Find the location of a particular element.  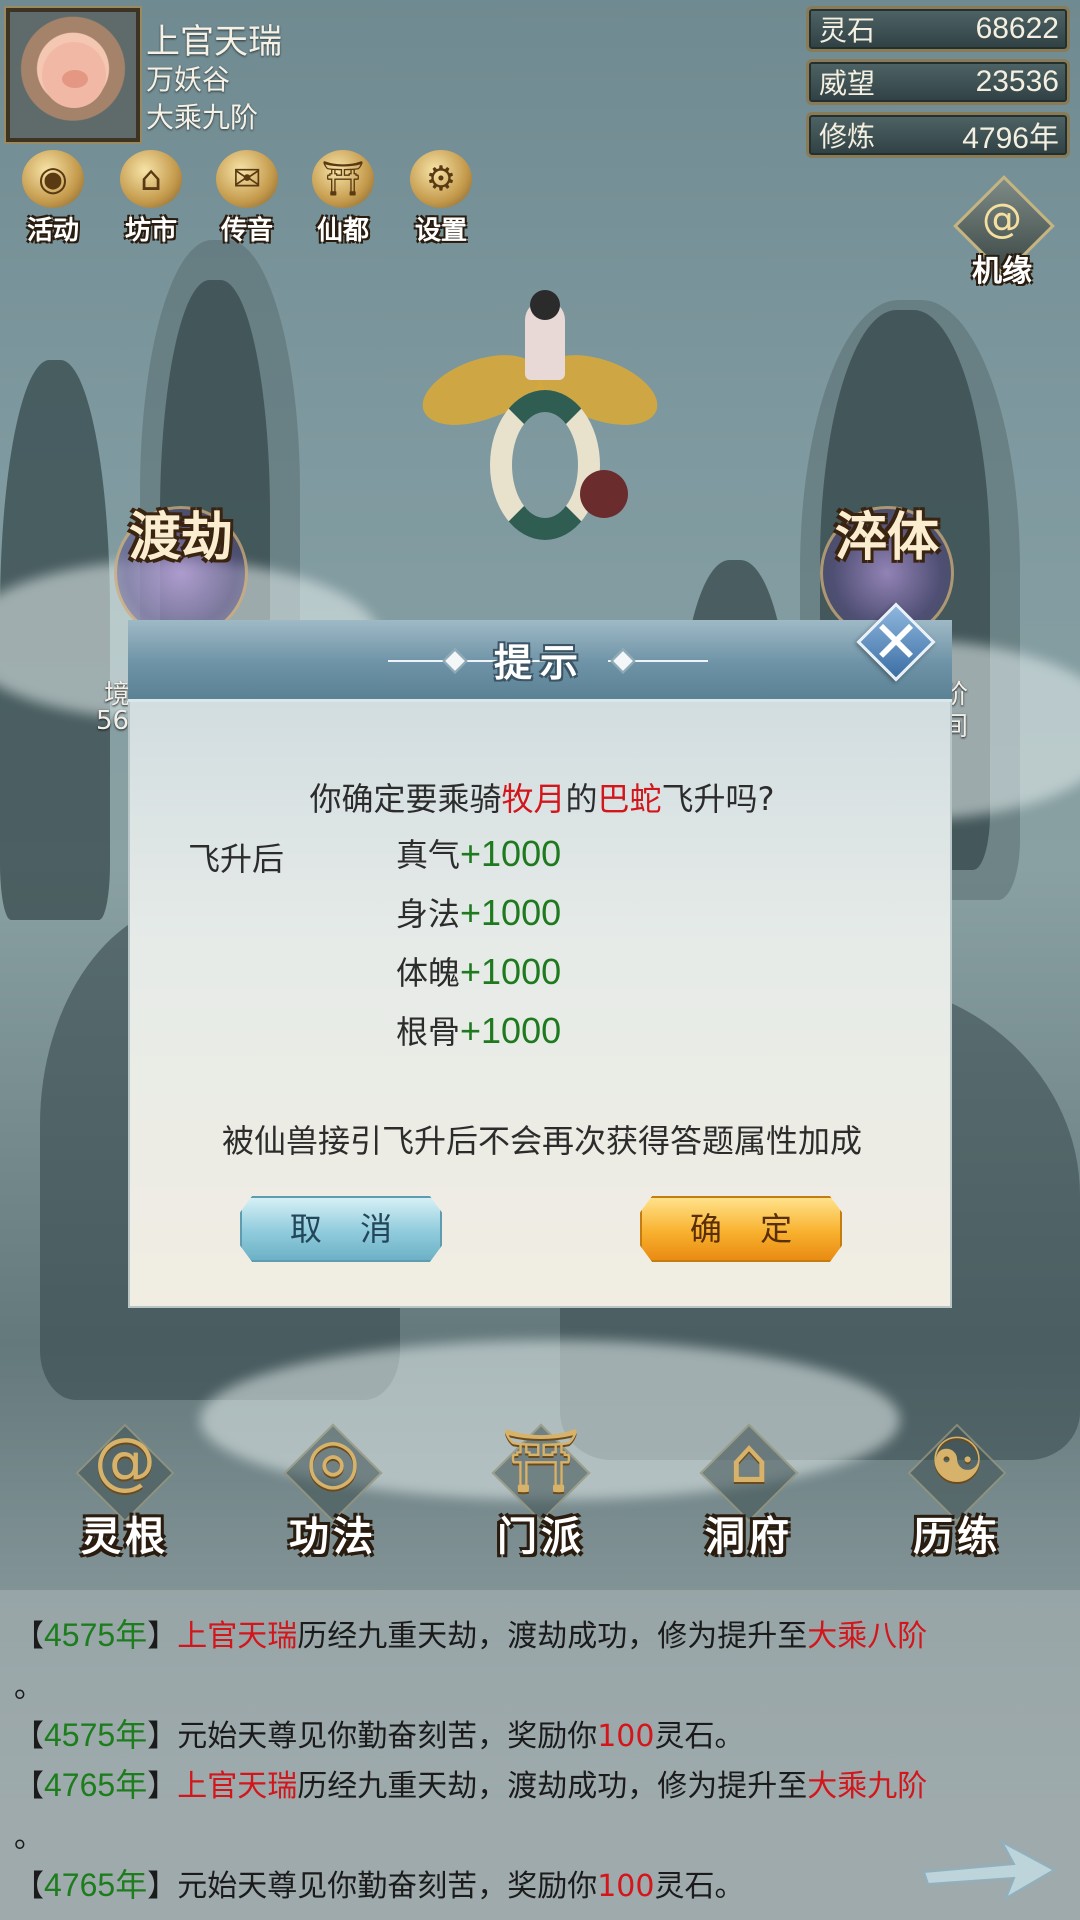

stat-bonus-row: 体魄+1000 is located at coordinates (478, 971).